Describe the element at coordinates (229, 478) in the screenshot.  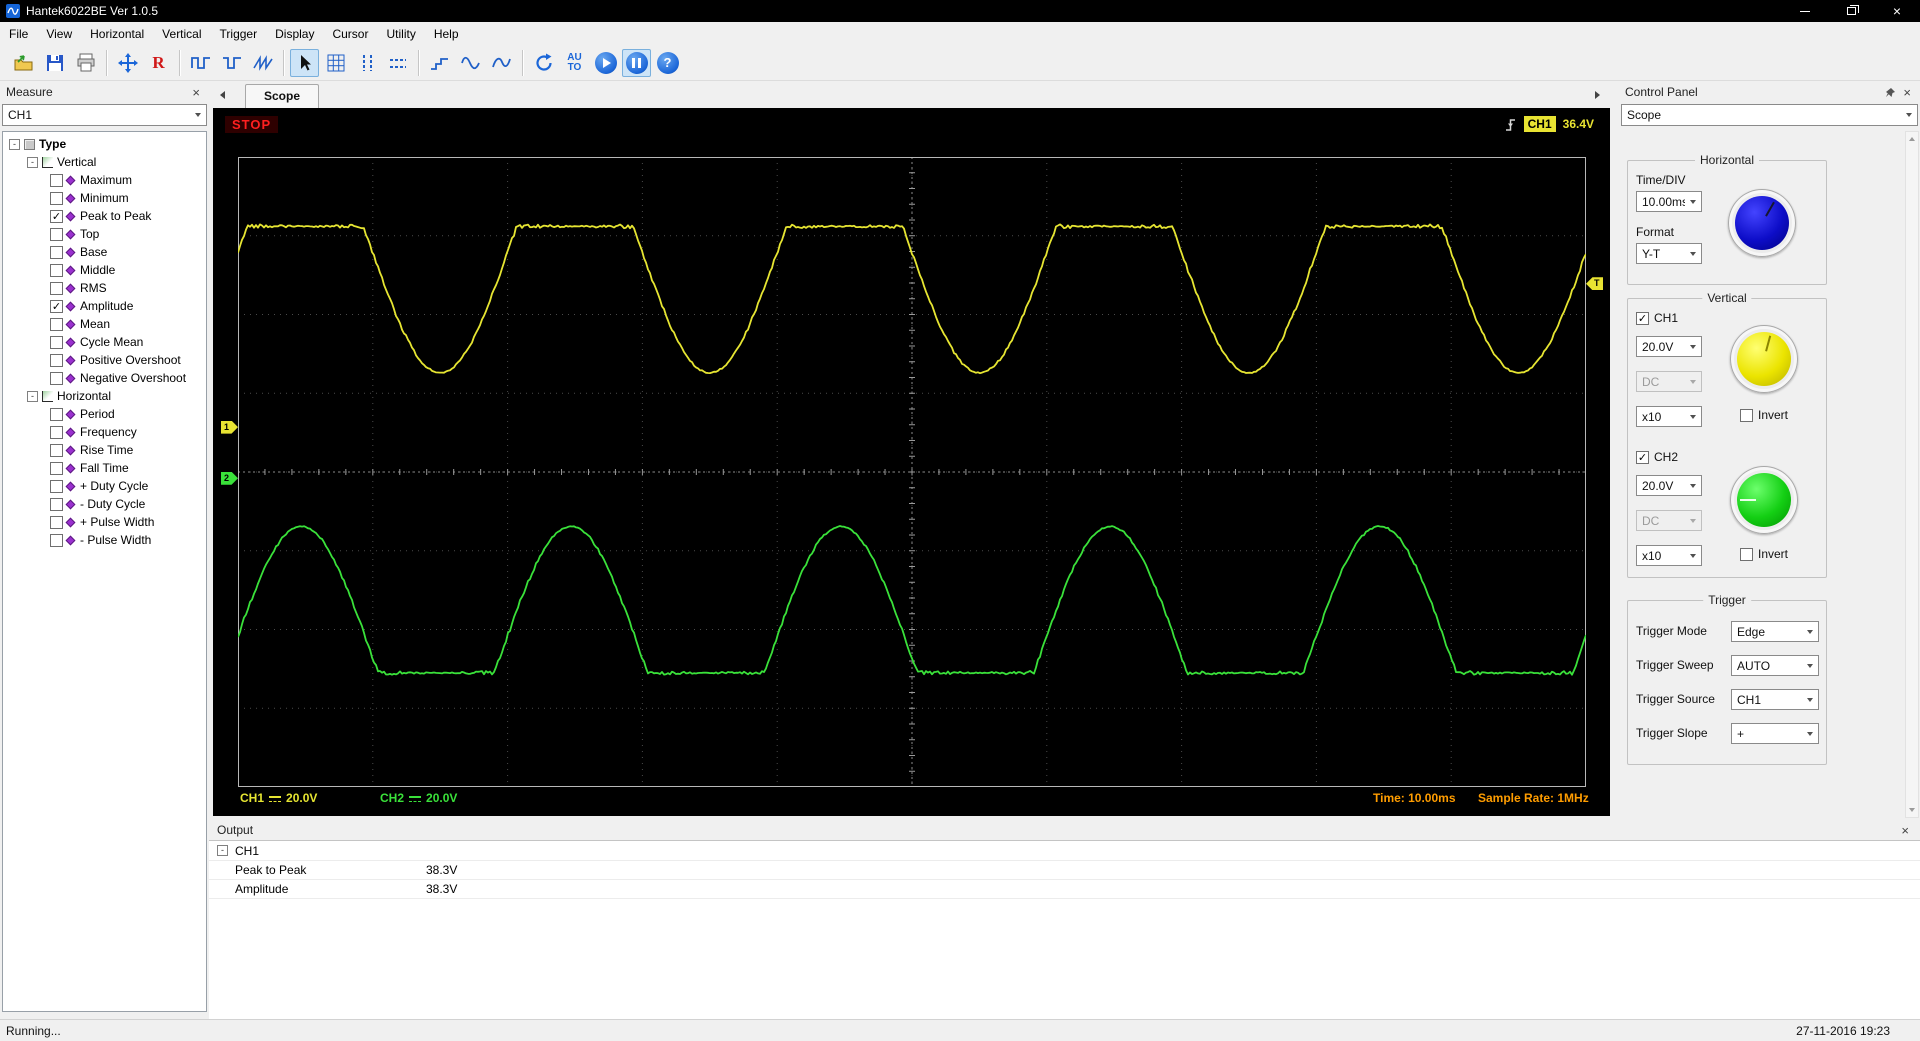
I see `ch2-zero-marker: 2` at that location.